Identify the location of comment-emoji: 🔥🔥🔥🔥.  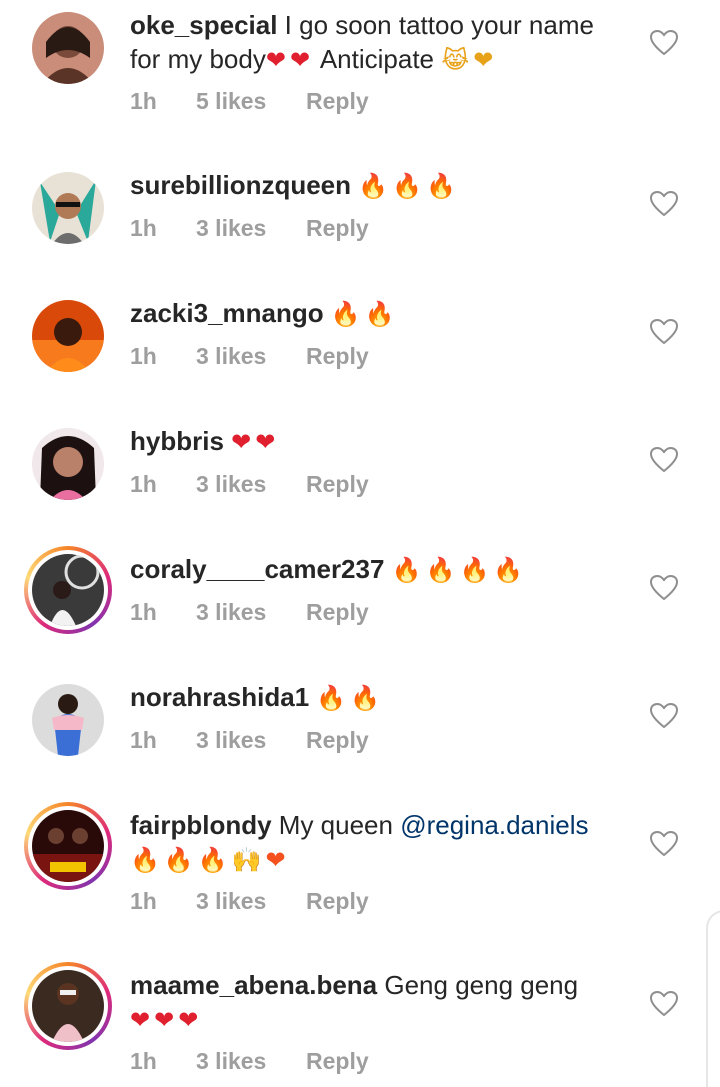
(459, 570).